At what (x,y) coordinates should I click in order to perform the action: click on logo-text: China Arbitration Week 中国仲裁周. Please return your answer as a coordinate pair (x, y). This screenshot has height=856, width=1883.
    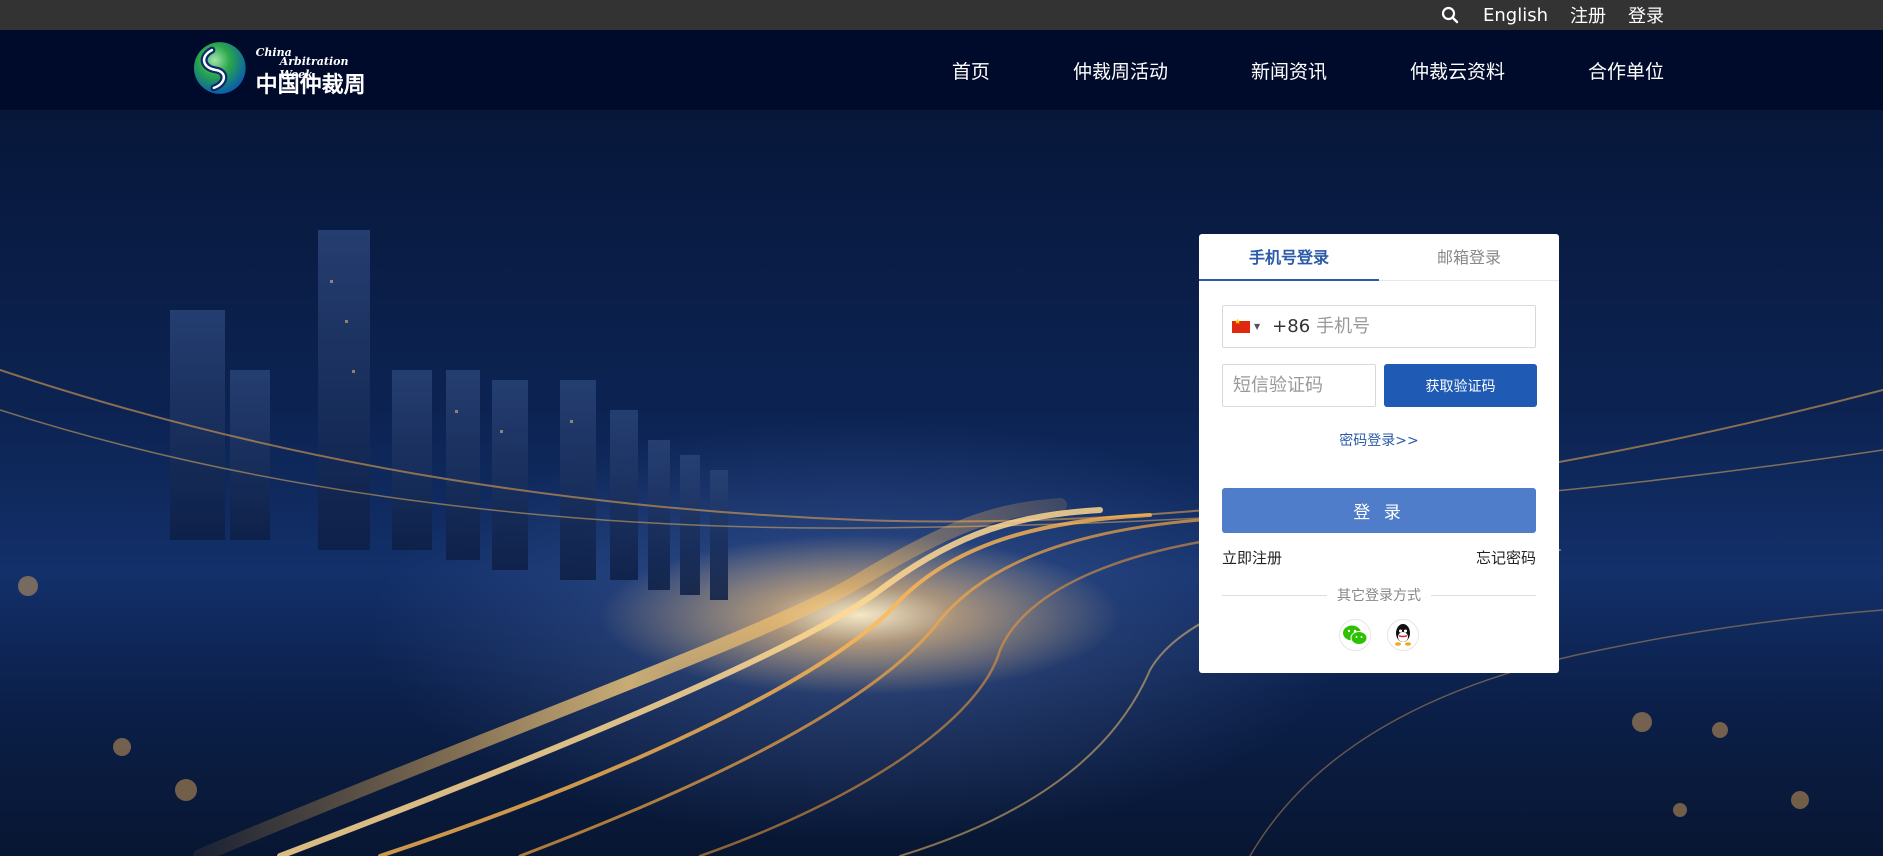
    Looking at the image, I should click on (311, 69).